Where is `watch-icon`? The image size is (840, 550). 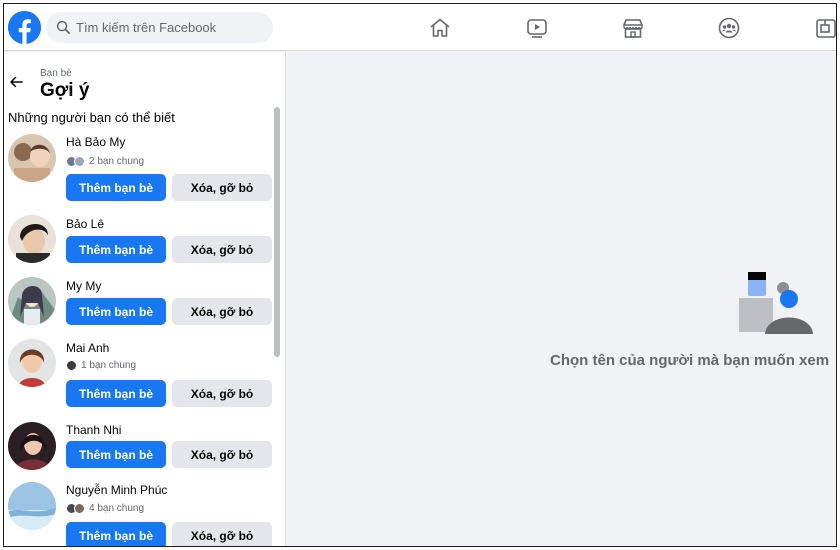 watch-icon is located at coordinates (537, 28).